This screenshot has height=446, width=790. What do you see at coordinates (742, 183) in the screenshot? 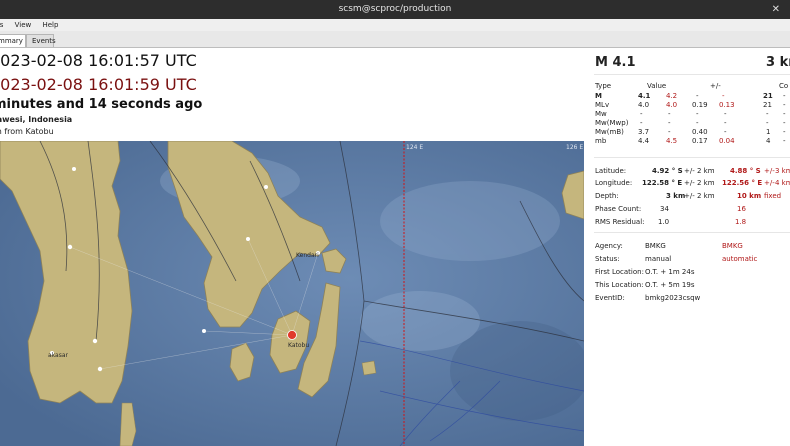
I see `loc-value-auto: 122.56 ° E` at bounding box center [742, 183].